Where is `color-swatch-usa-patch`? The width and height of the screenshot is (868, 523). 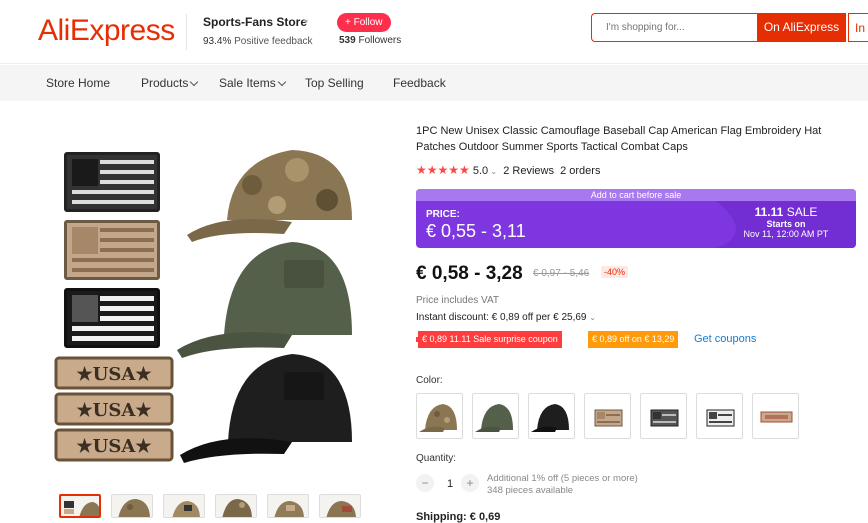
color-swatch-usa-patch is located at coordinates (775, 416).